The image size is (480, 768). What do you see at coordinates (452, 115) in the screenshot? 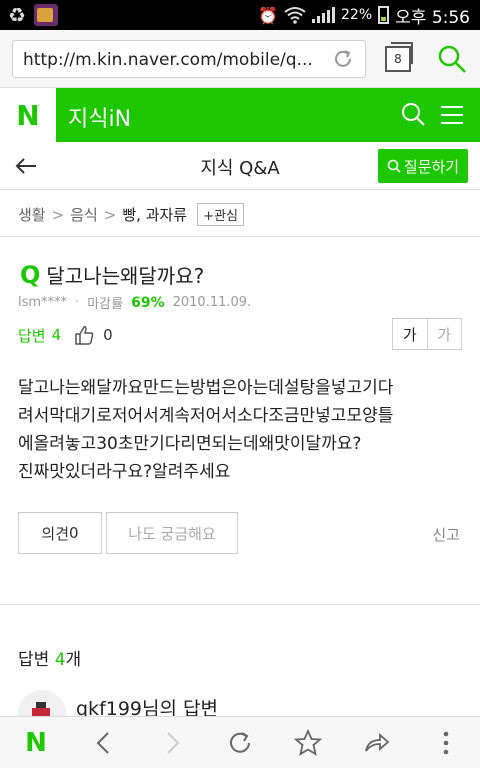
I see `menu-icon` at bounding box center [452, 115].